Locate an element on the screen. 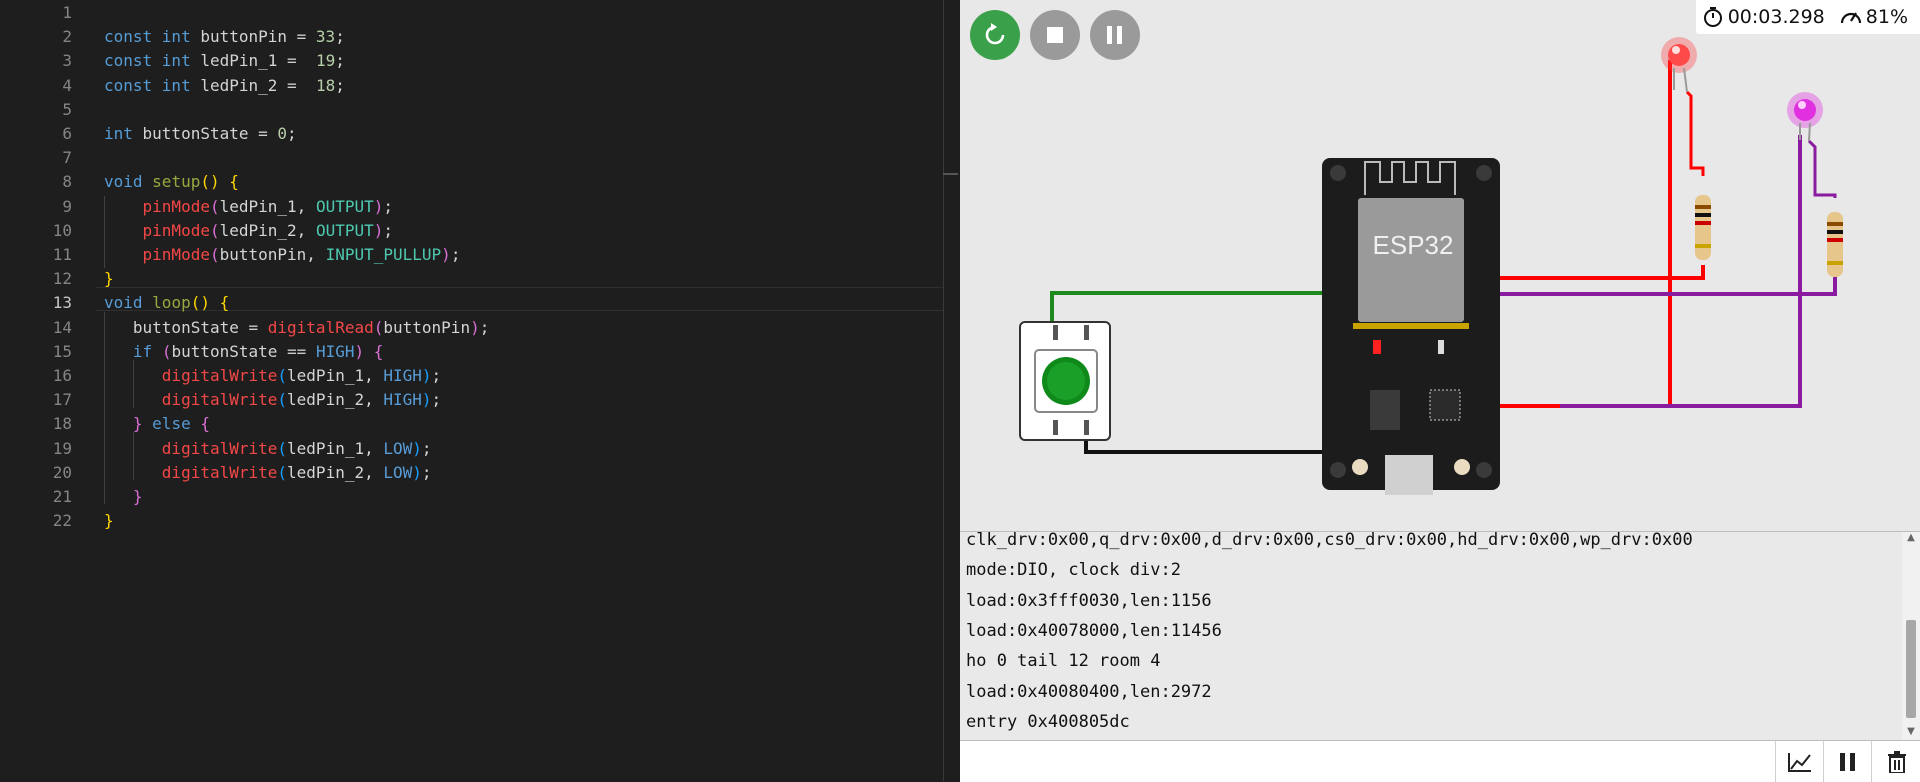 This screenshot has width=1920, height=782. clear-button is located at coordinates (1895, 761).